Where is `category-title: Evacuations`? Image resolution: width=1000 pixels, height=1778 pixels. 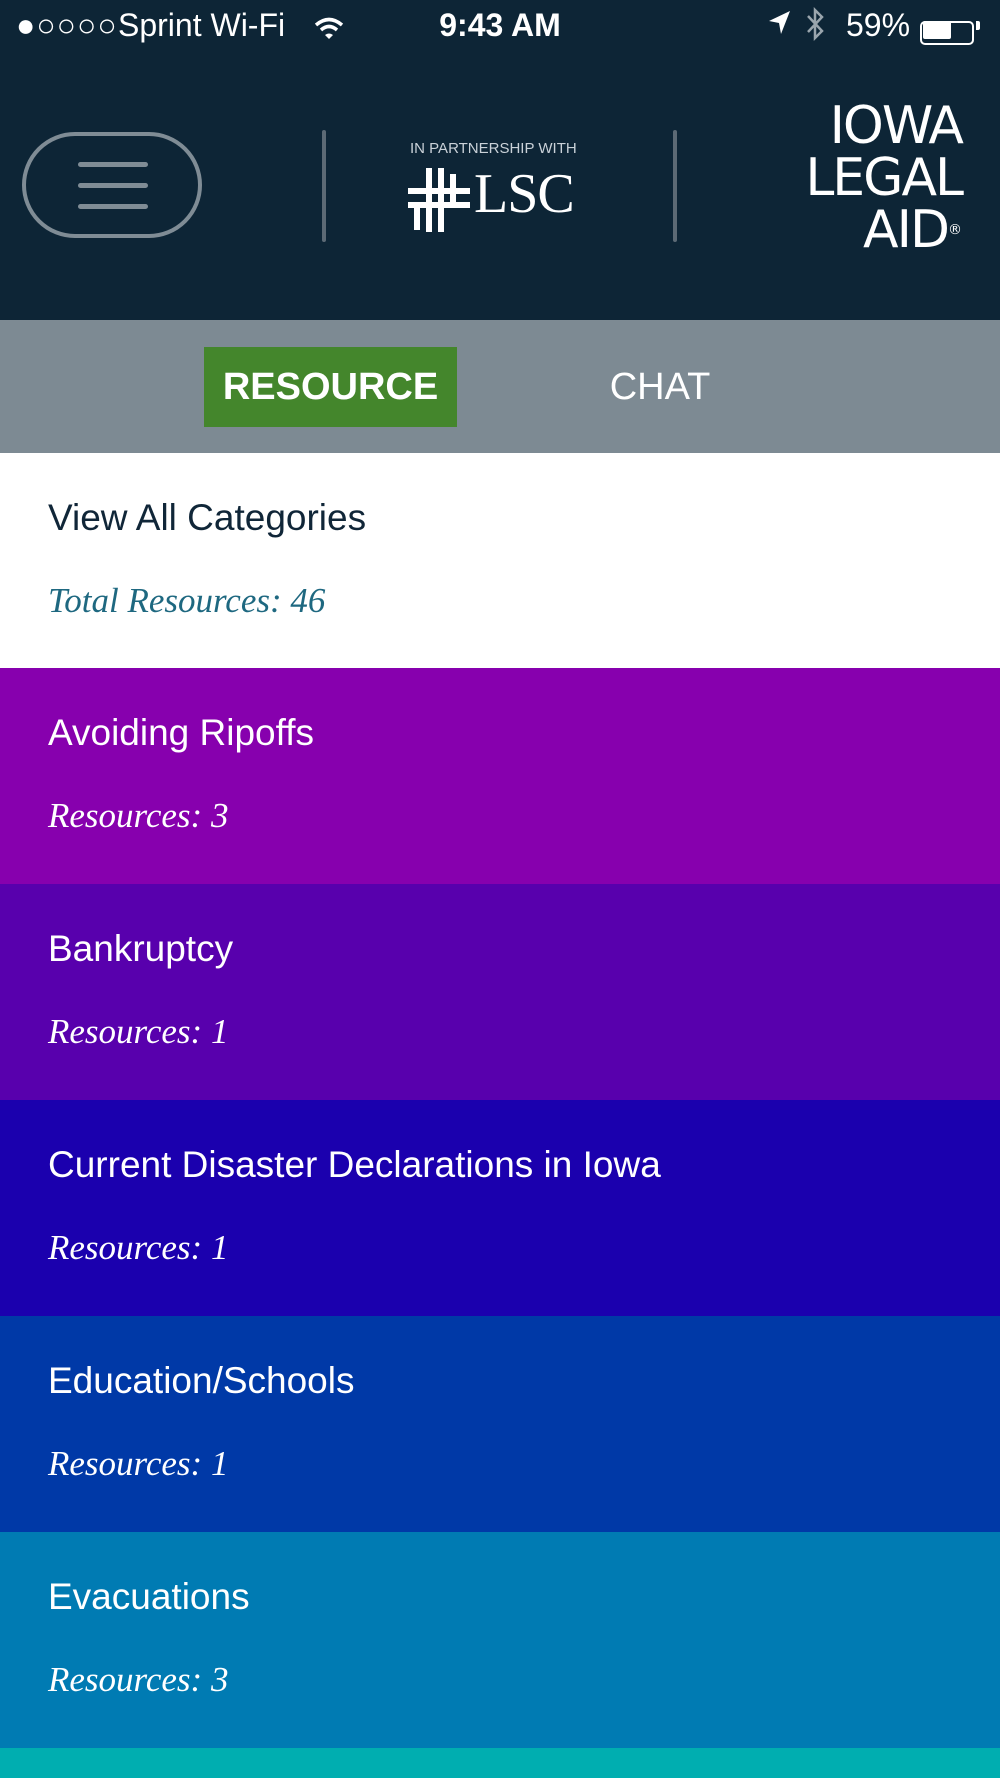 category-title: Evacuations is located at coordinates (149, 1596).